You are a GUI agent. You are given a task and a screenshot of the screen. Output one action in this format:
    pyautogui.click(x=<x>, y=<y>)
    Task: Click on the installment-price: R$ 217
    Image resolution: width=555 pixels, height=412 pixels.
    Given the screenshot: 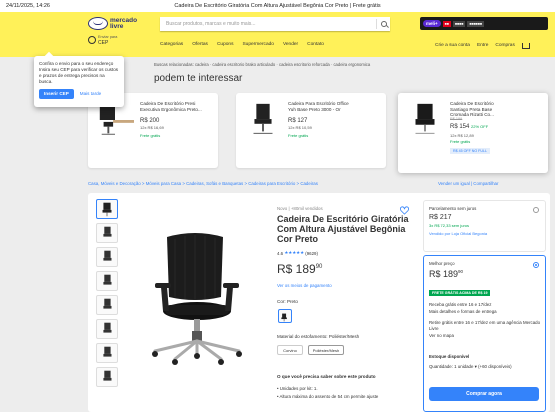 What is the action you would take?
    pyautogui.click(x=440, y=217)
    